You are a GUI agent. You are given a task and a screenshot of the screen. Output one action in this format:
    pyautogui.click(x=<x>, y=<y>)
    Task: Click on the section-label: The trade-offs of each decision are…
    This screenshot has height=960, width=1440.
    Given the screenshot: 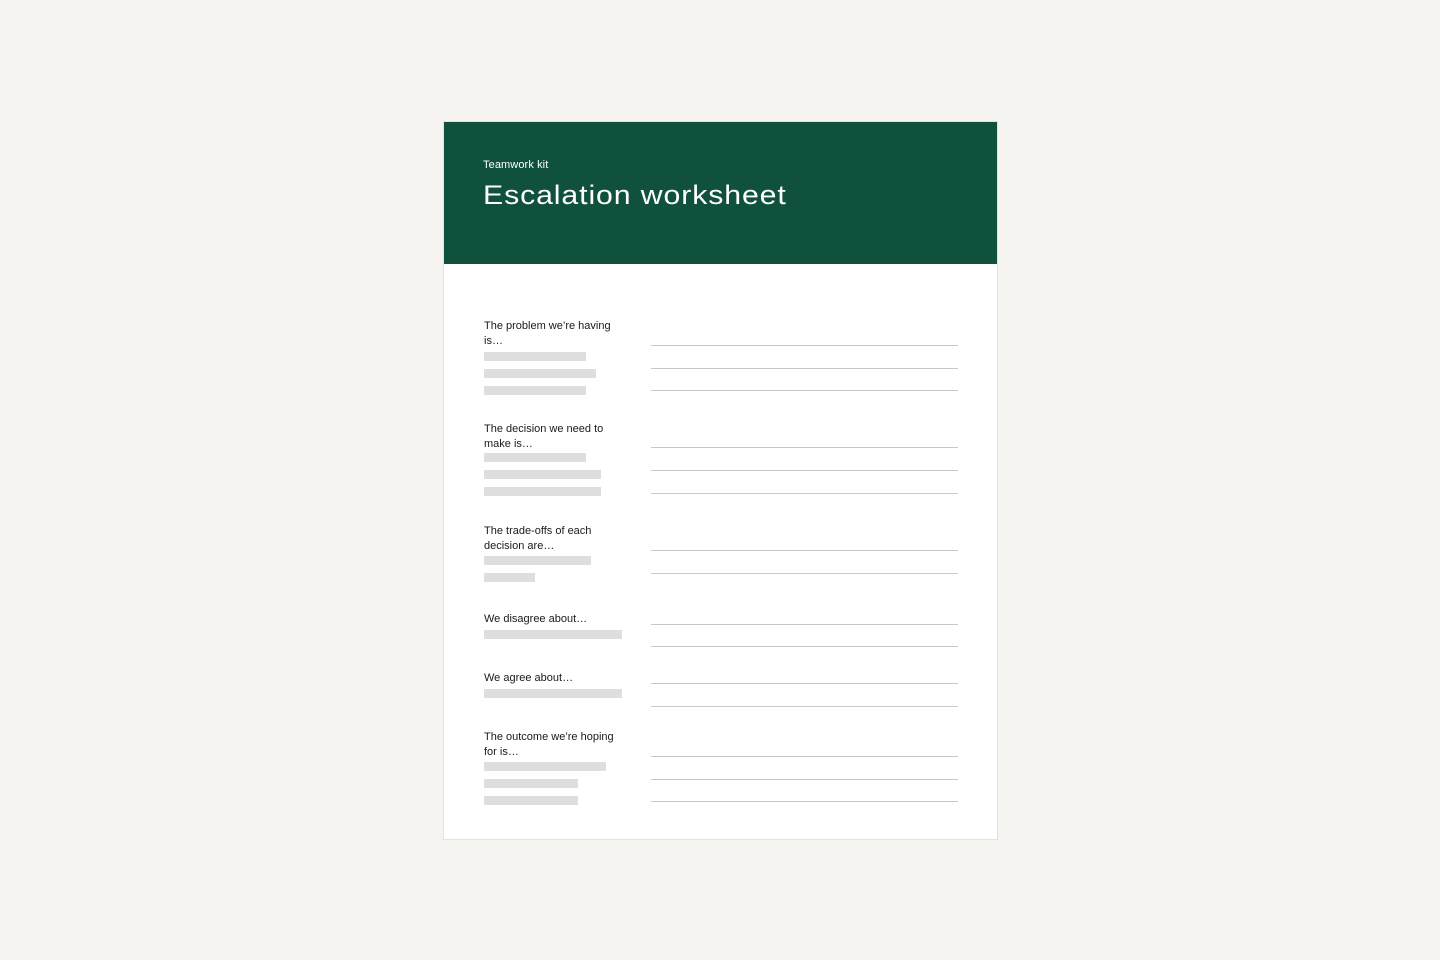 What is the action you would take?
    pyautogui.click(x=538, y=538)
    